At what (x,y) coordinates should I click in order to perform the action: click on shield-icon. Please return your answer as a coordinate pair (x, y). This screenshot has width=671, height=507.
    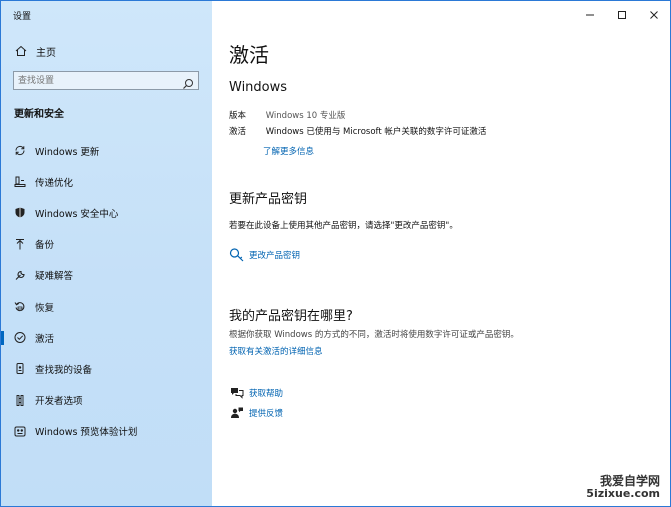
    Looking at the image, I should click on (19, 212).